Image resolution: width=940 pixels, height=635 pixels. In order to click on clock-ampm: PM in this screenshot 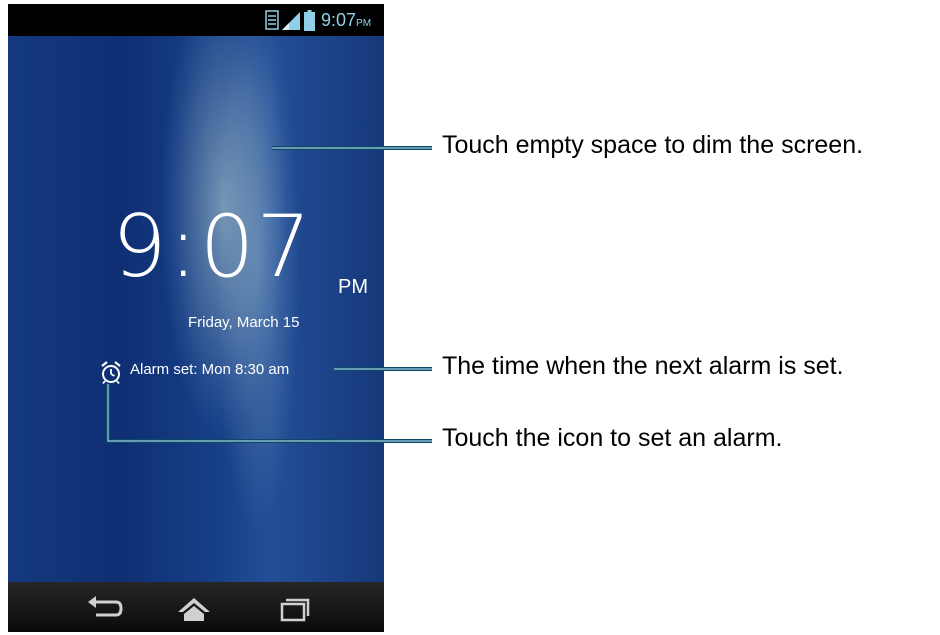, I will do `click(353, 287)`.